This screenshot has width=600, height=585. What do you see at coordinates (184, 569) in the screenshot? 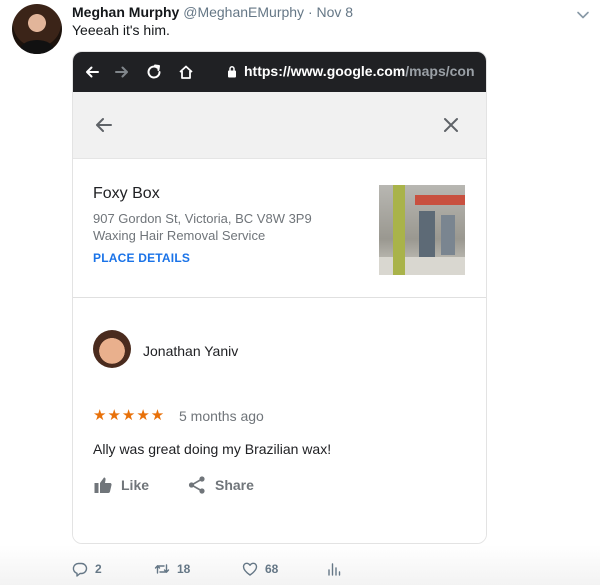
I see `retweet-count: 18` at bounding box center [184, 569].